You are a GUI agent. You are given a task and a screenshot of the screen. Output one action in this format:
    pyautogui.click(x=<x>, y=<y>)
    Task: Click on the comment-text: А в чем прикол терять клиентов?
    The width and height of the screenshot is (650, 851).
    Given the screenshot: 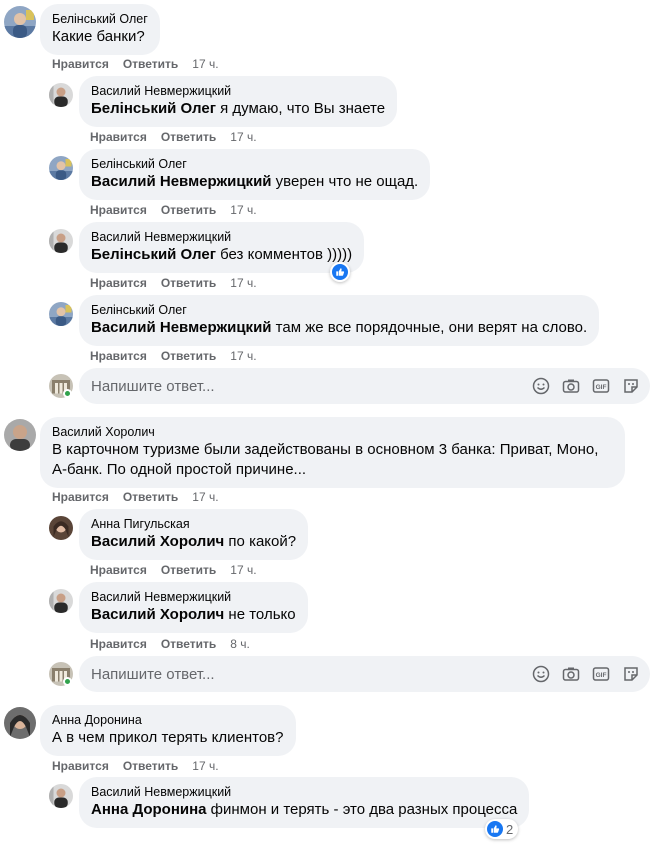 What is the action you would take?
    pyautogui.click(x=168, y=738)
    